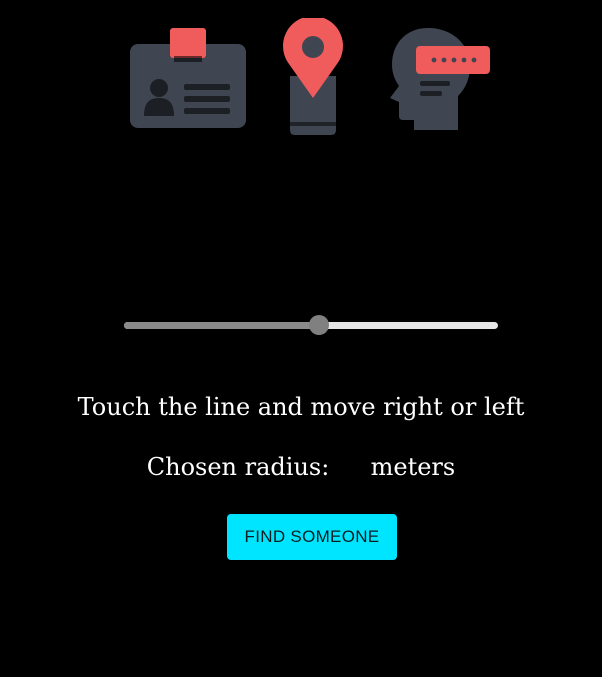  What do you see at coordinates (188, 78) in the screenshot?
I see `id-card-icon` at bounding box center [188, 78].